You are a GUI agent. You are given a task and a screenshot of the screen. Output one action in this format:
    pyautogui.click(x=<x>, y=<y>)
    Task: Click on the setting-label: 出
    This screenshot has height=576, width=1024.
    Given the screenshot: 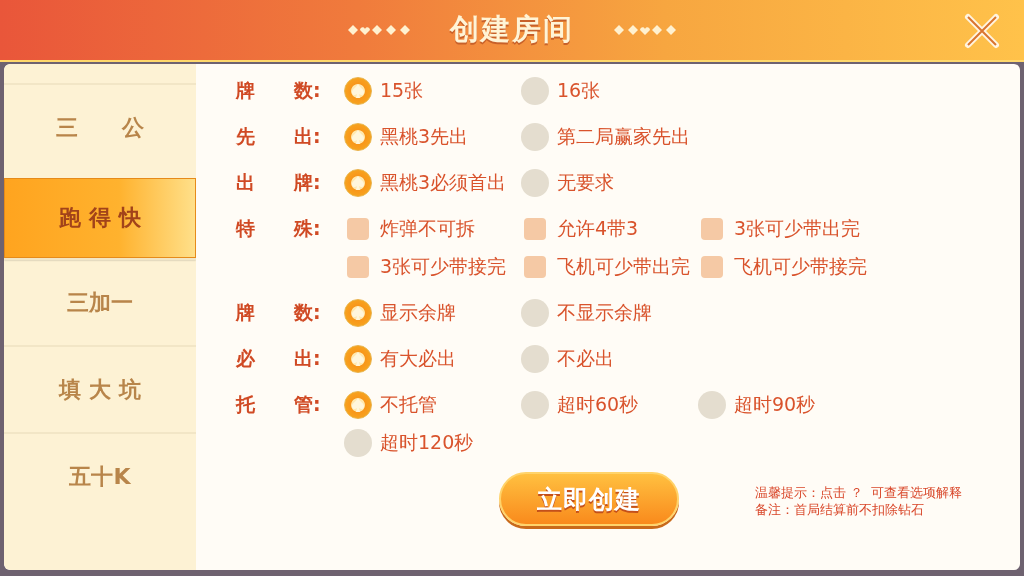 What is the action you would take?
    pyautogui.click(x=246, y=182)
    